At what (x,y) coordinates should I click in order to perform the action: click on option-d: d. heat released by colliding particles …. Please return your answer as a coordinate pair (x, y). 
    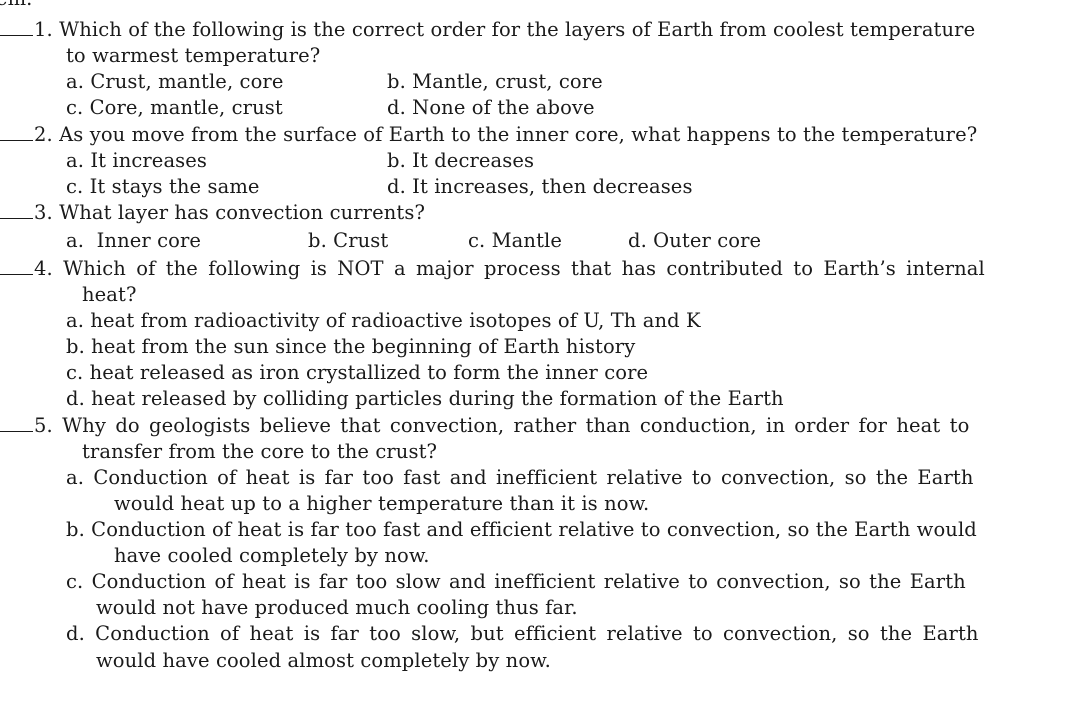
    Looking at the image, I should click on (425, 398).